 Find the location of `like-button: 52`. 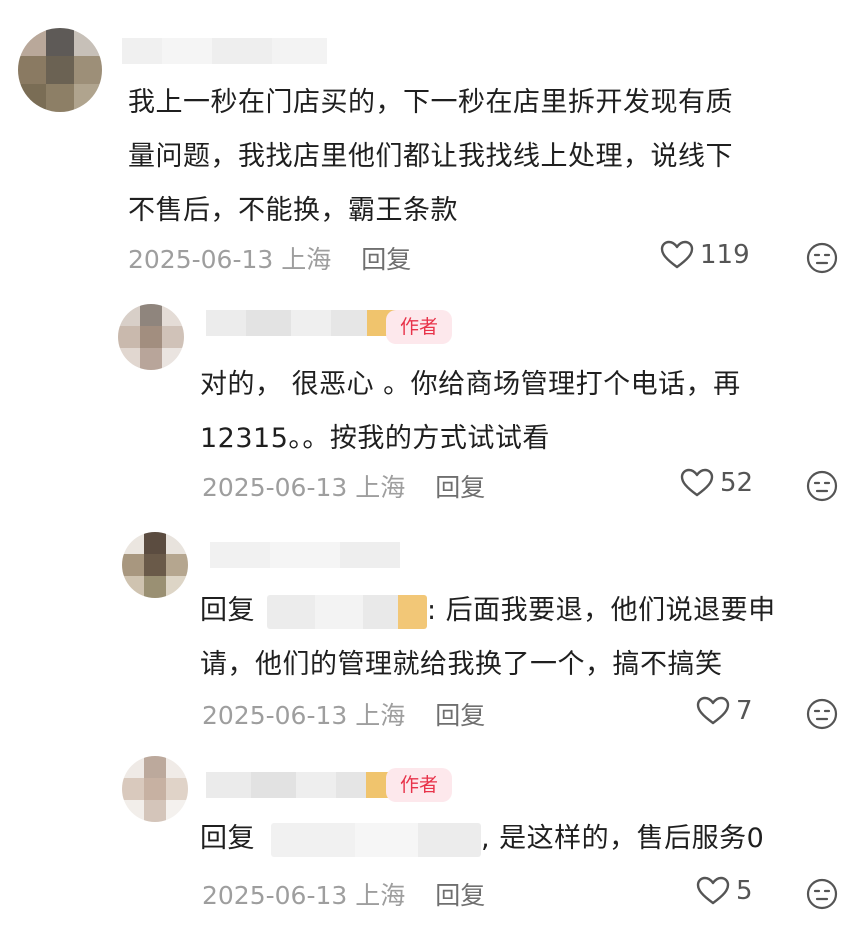

like-button: 52 is located at coordinates (716, 483).